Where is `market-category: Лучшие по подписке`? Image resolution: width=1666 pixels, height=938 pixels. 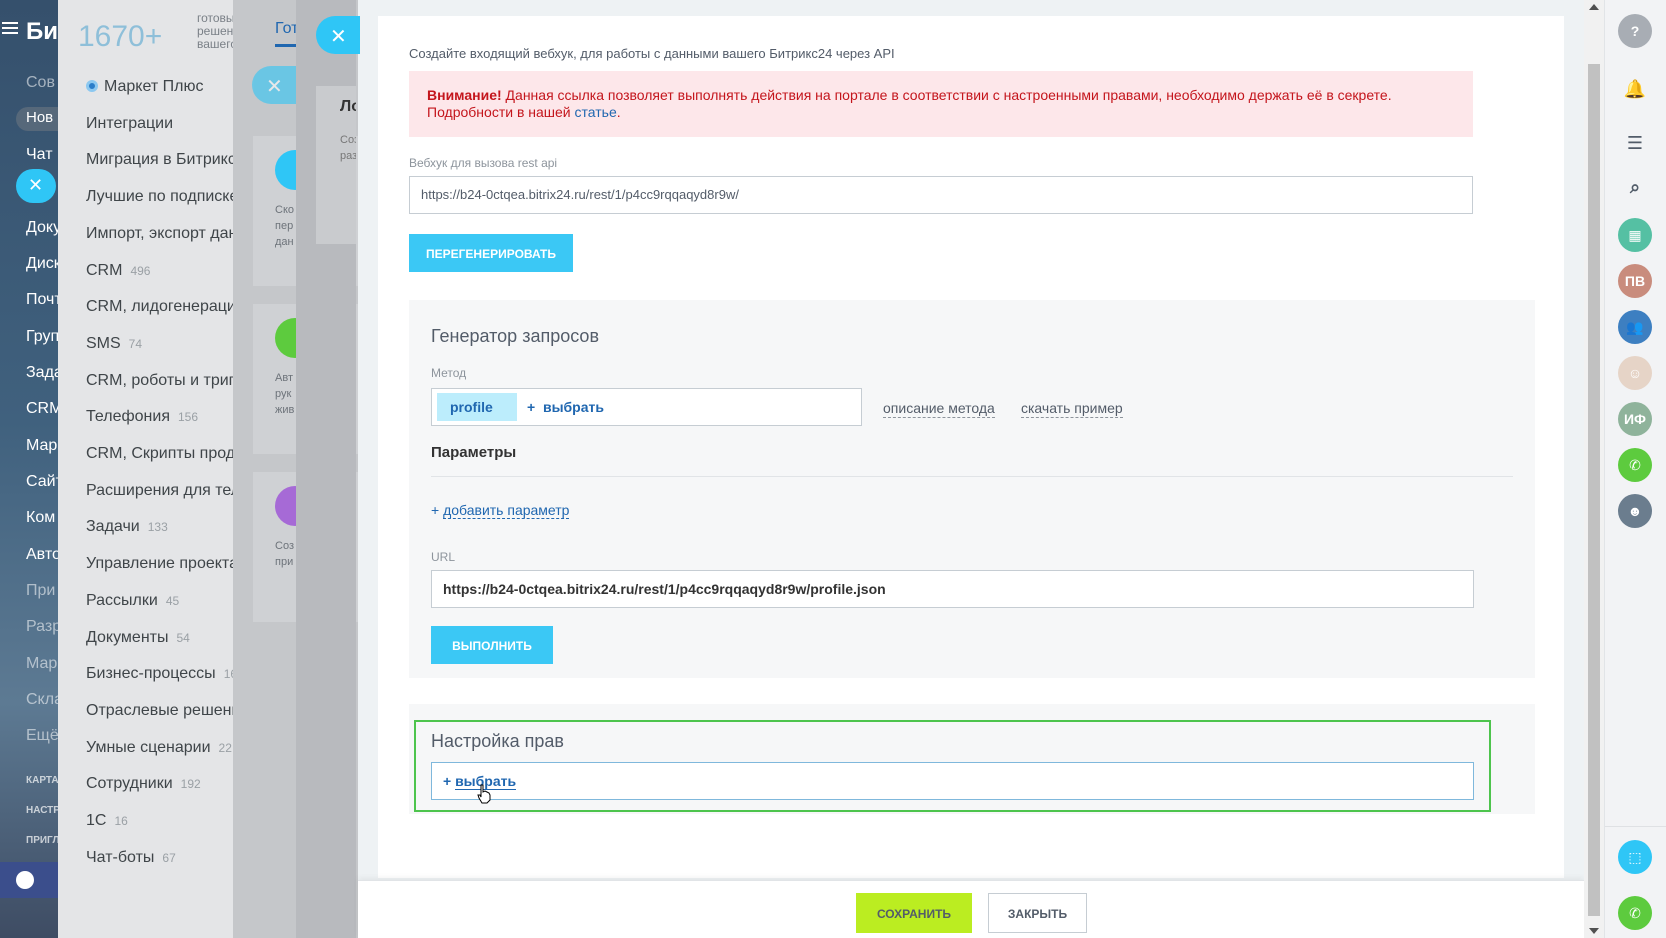 market-category: Лучшие по подписке is located at coordinates (162, 197).